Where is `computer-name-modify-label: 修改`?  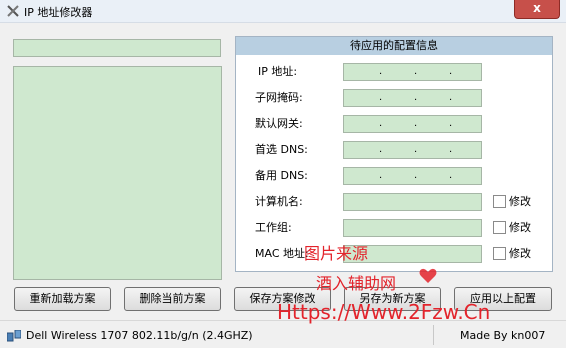 computer-name-modify-label: 修改 is located at coordinates (520, 201).